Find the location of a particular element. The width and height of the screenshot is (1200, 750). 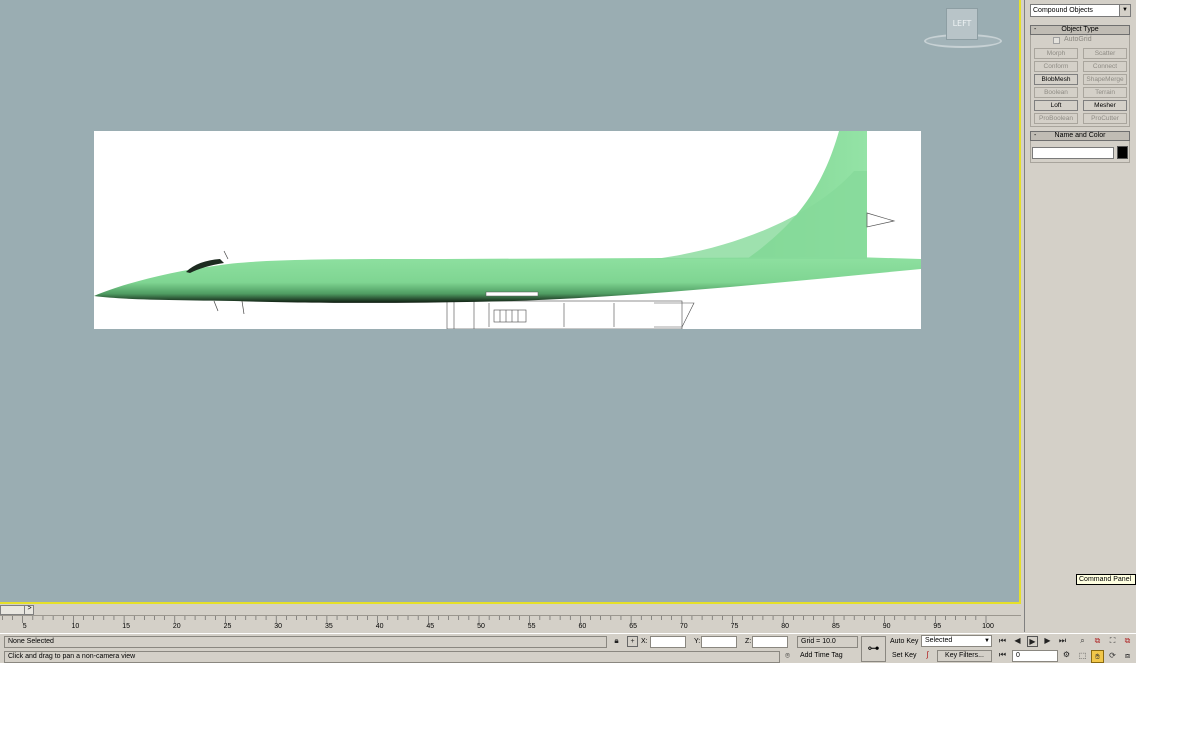

track-tick-label: 5 is located at coordinates (24, 626).